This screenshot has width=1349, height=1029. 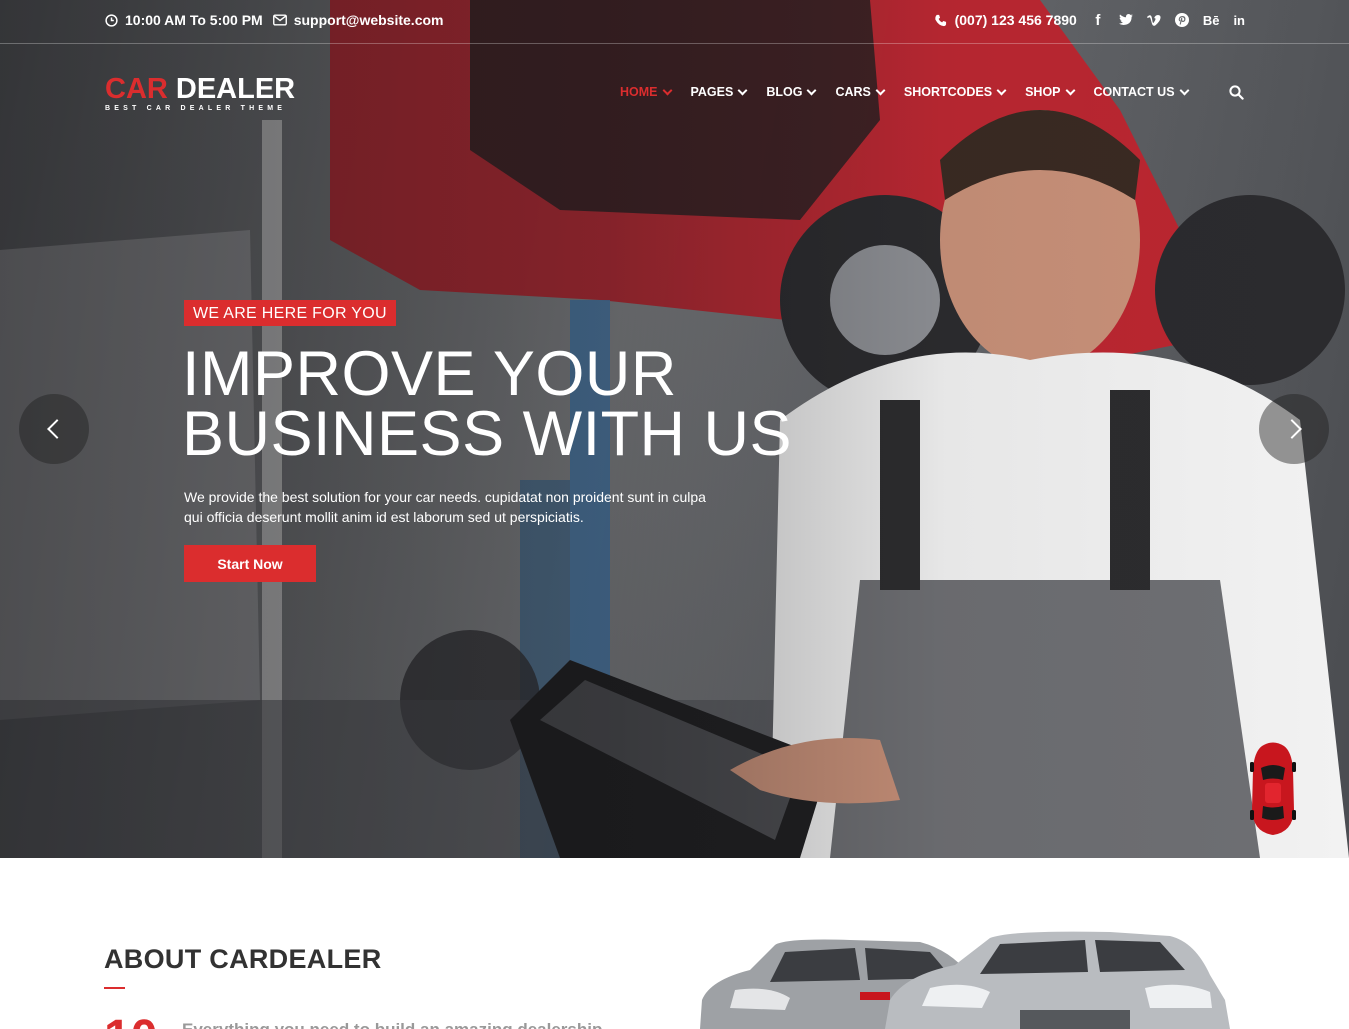 I want to click on about-cars-image, so click(x=962, y=979).